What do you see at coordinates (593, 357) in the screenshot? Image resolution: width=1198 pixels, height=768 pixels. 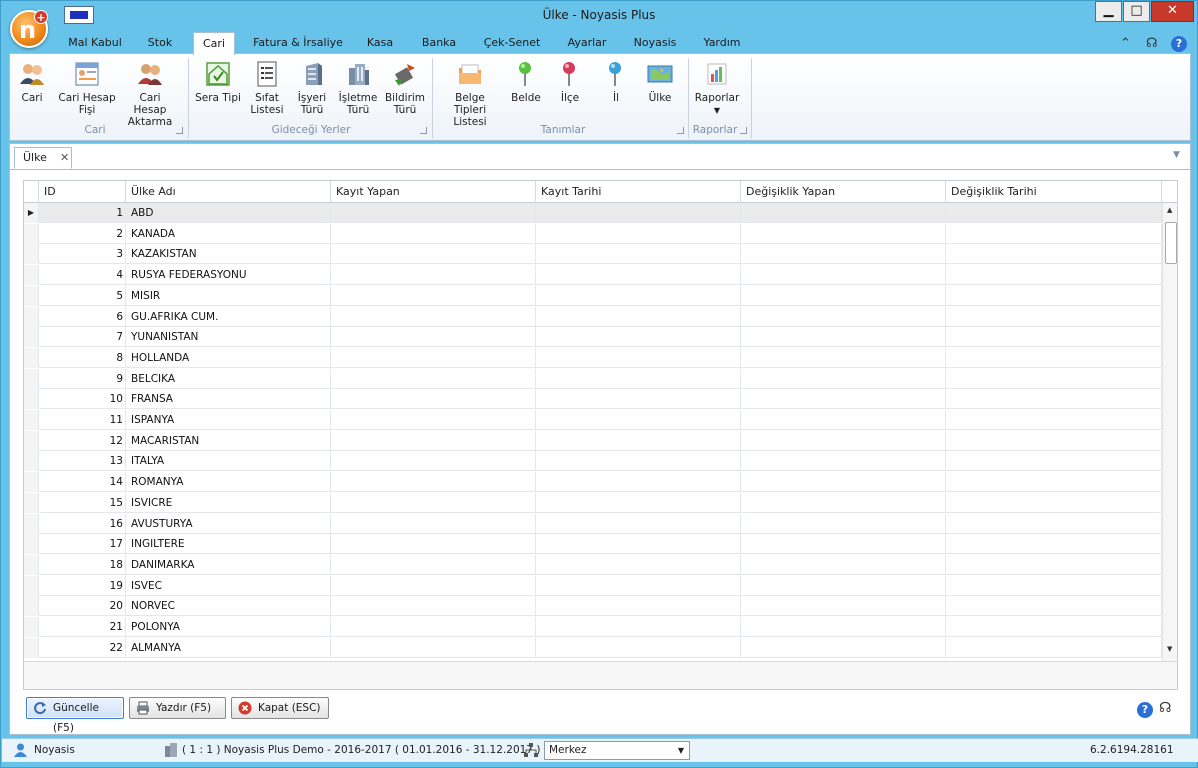 I see `table-row: 8 HOLLANDA` at bounding box center [593, 357].